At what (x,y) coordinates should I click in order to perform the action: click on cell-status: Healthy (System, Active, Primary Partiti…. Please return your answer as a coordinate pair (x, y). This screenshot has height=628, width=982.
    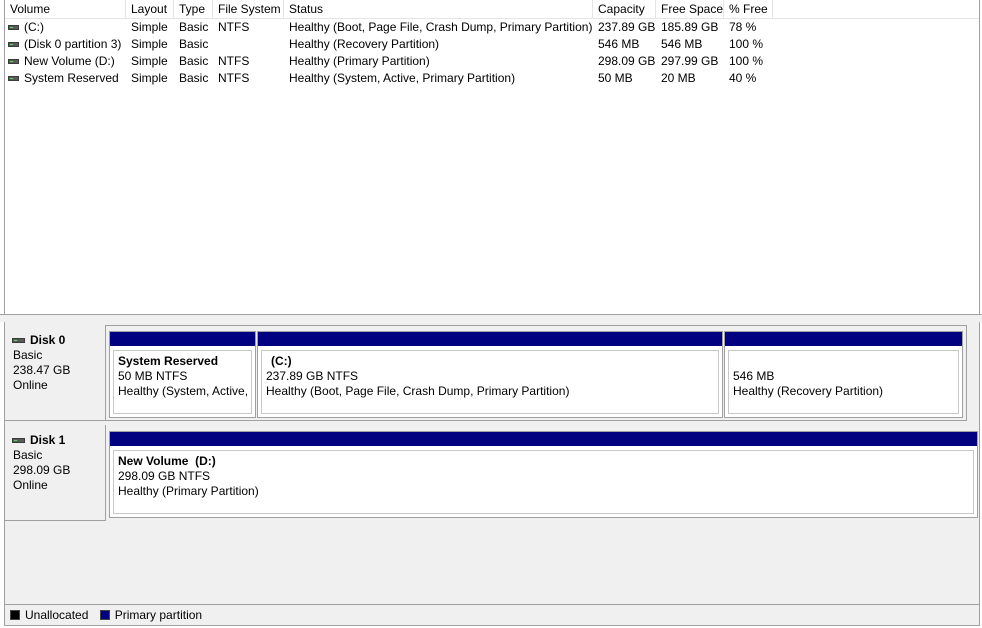
    Looking at the image, I should click on (402, 78).